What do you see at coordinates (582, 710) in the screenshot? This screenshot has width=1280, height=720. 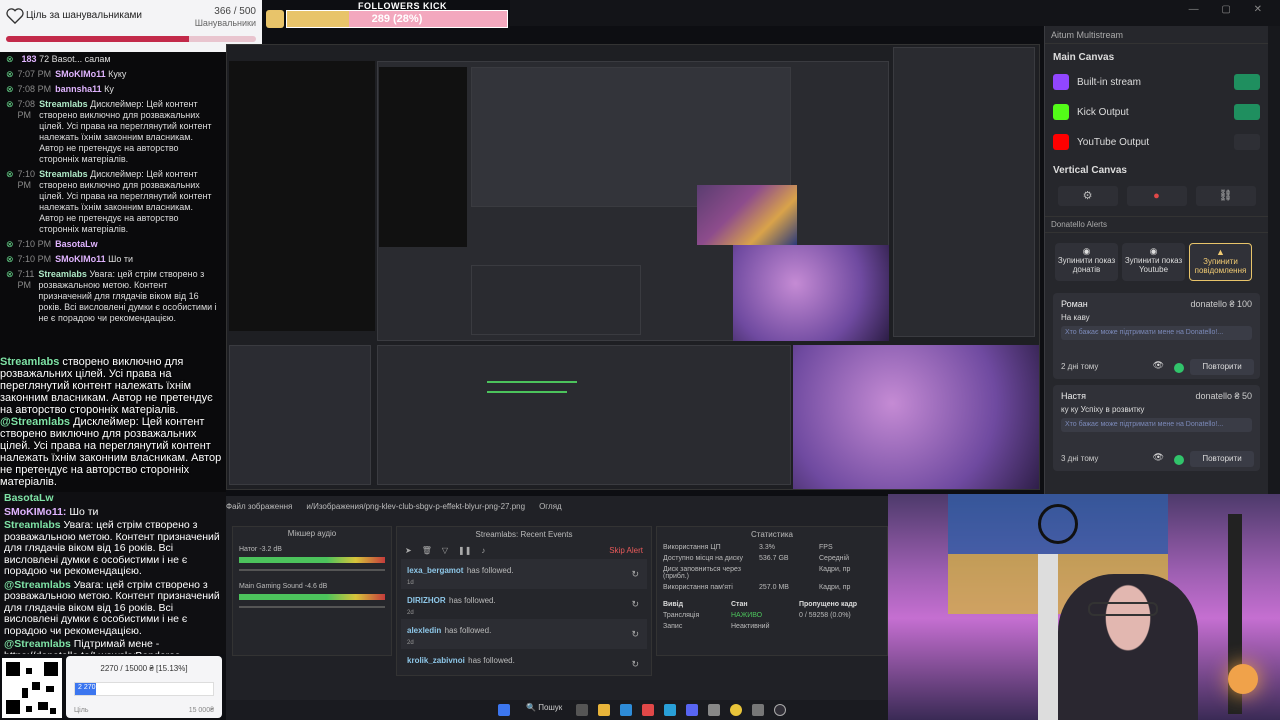 I see `task-view-icon` at bounding box center [582, 710].